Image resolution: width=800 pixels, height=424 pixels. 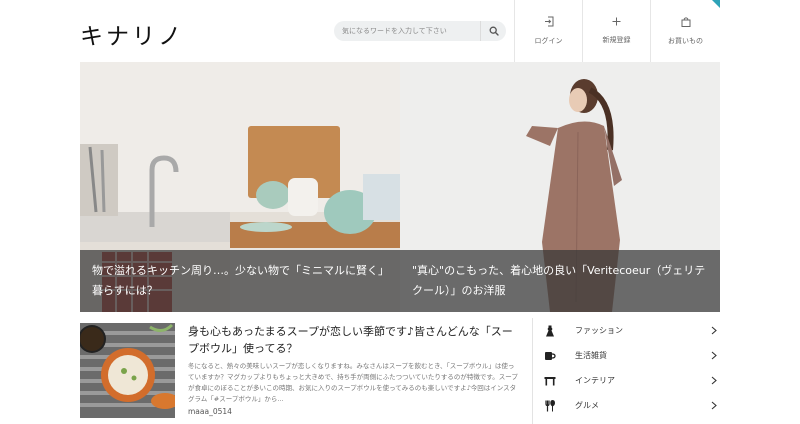 What do you see at coordinates (616, 21) in the screenshot?
I see `plus-icon` at bounding box center [616, 21].